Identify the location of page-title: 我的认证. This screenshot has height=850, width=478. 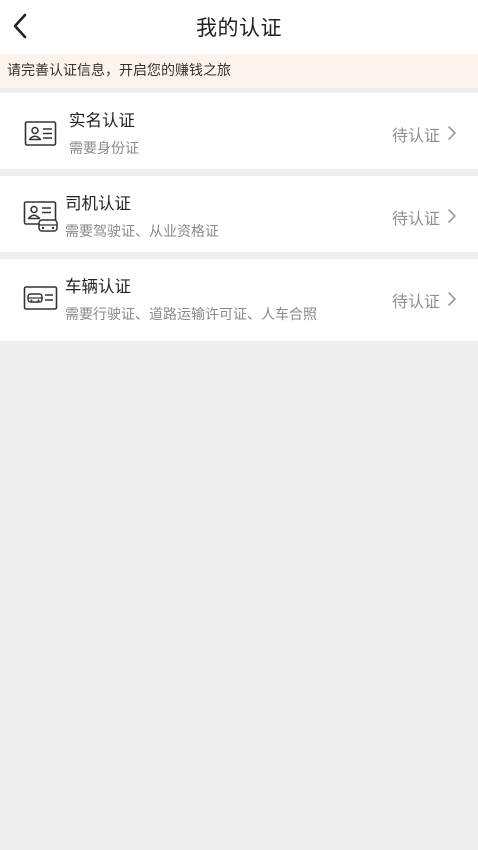
(239, 28).